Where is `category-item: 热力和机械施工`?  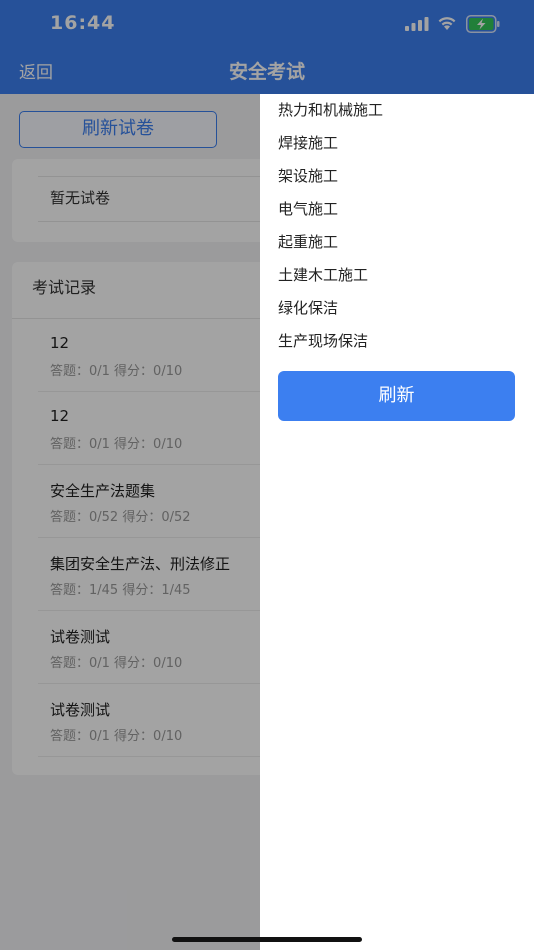
category-item: 热力和机械施工 is located at coordinates (330, 114).